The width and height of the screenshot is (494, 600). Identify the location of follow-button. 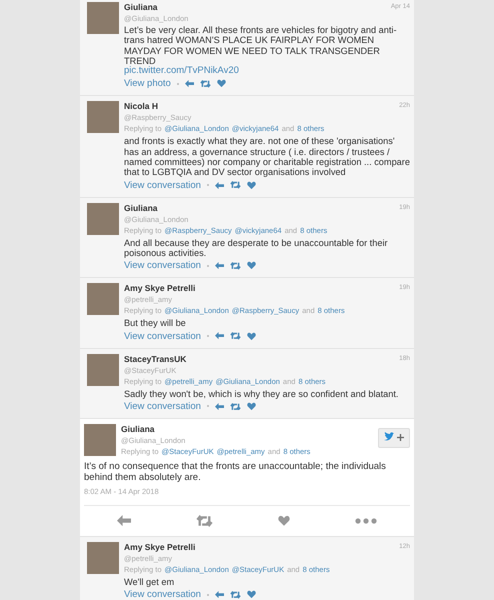
(394, 438).